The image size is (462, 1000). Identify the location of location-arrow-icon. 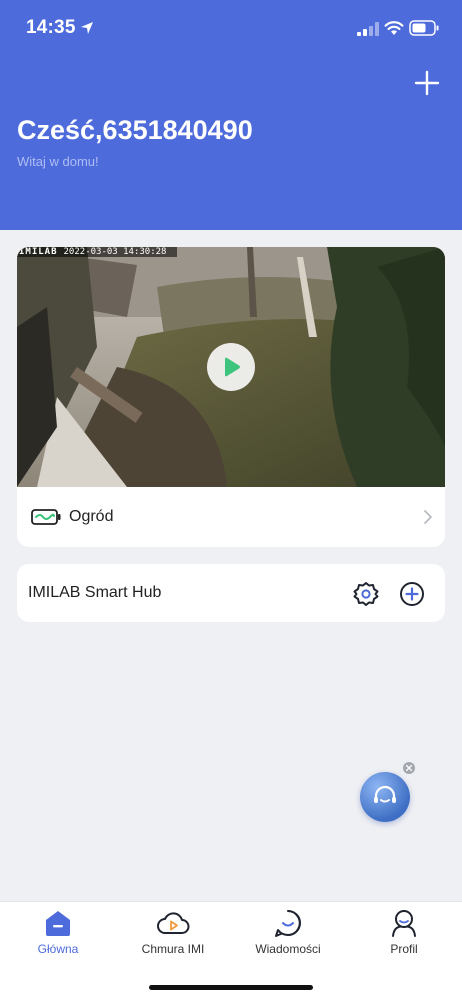
(87, 28).